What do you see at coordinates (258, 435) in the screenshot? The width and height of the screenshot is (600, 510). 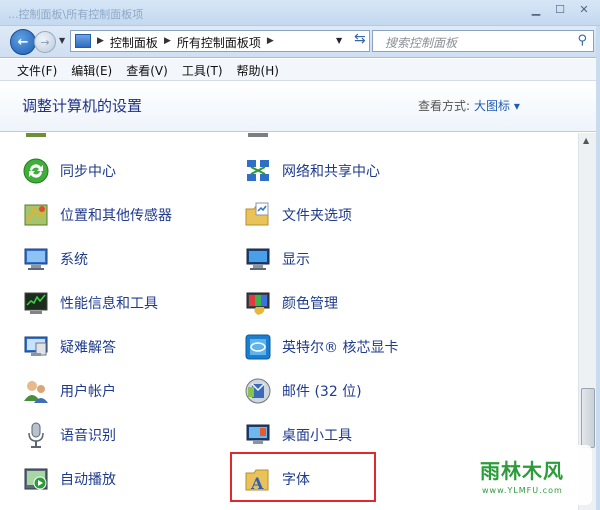 I see `desktop-gadgets-icon` at bounding box center [258, 435].